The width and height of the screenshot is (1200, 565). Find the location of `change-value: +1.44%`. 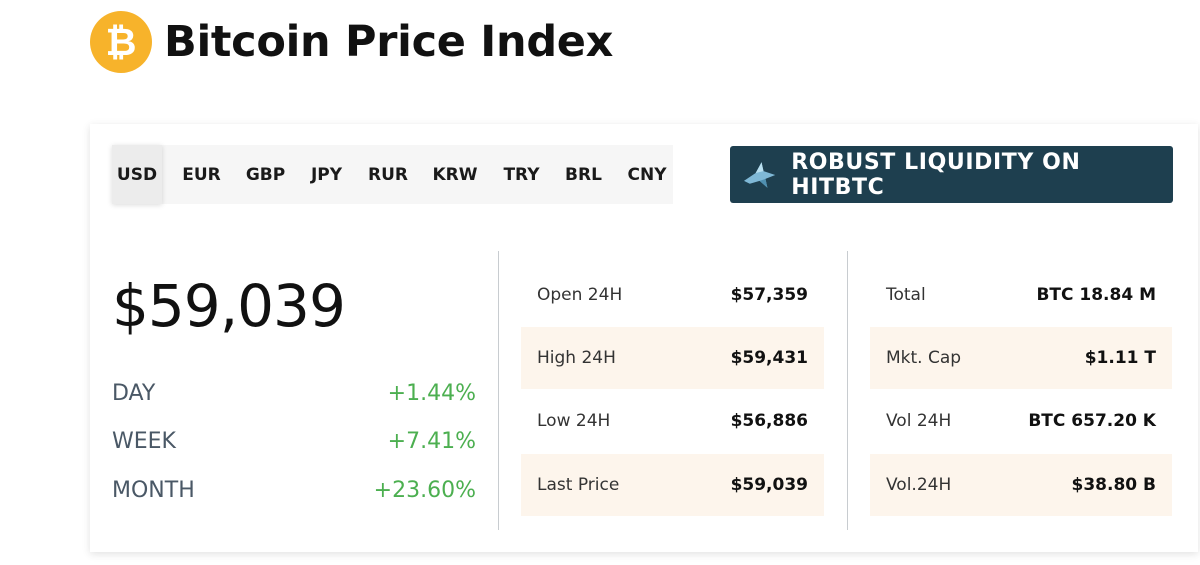

change-value: +1.44% is located at coordinates (431, 393).